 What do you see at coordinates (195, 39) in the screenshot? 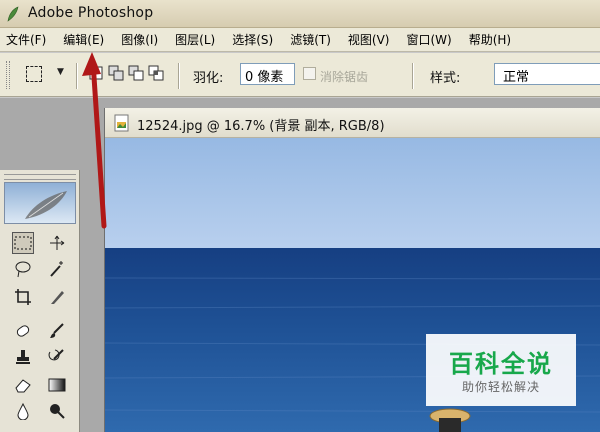
I see `menu-layer: 图层(L)` at bounding box center [195, 39].